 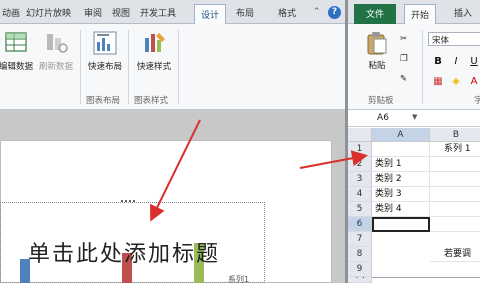 I want to click on row-header: 1, so click(x=360, y=149).